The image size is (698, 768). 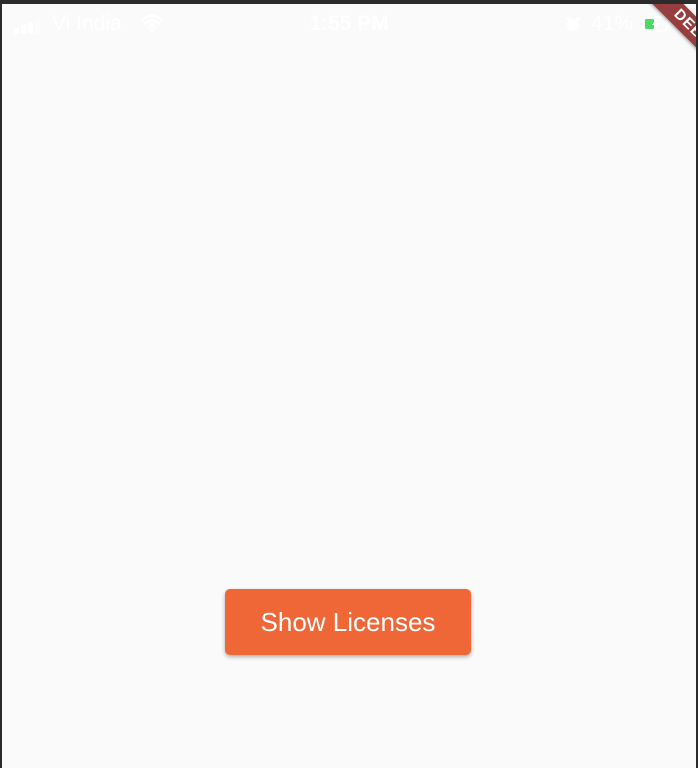 I want to click on show-licenses-button: Show Licenses, so click(x=348, y=622).